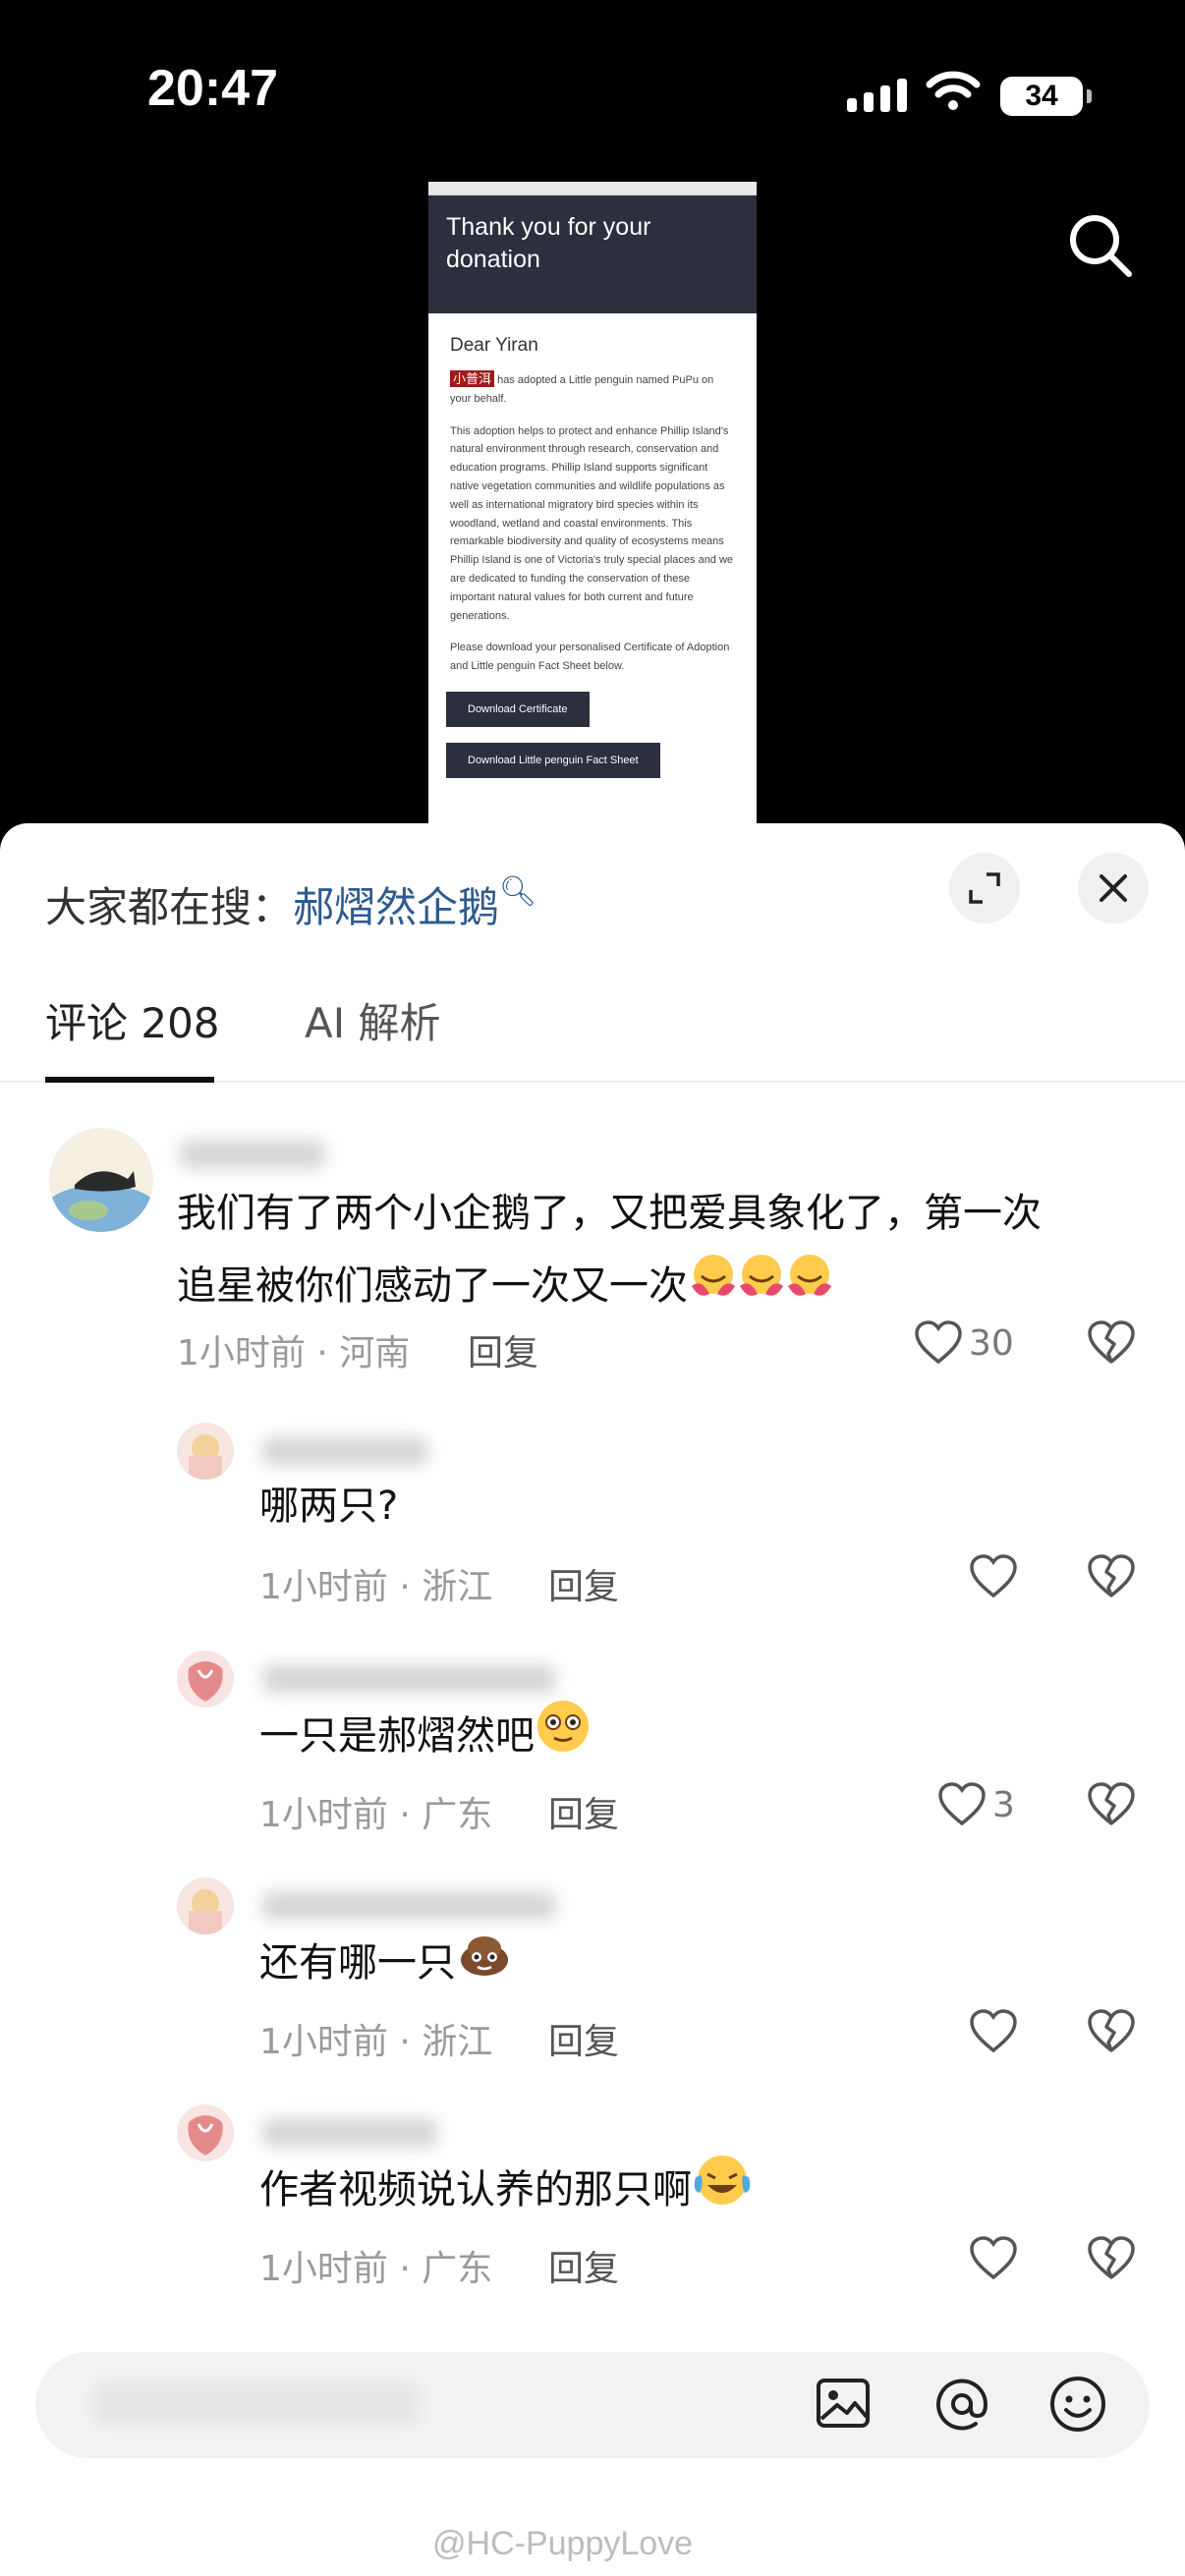 The width and height of the screenshot is (1185, 2576). What do you see at coordinates (396, 907) in the screenshot?
I see `hot-search-term: 郝熠然企鹅` at bounding box center [396, 907].